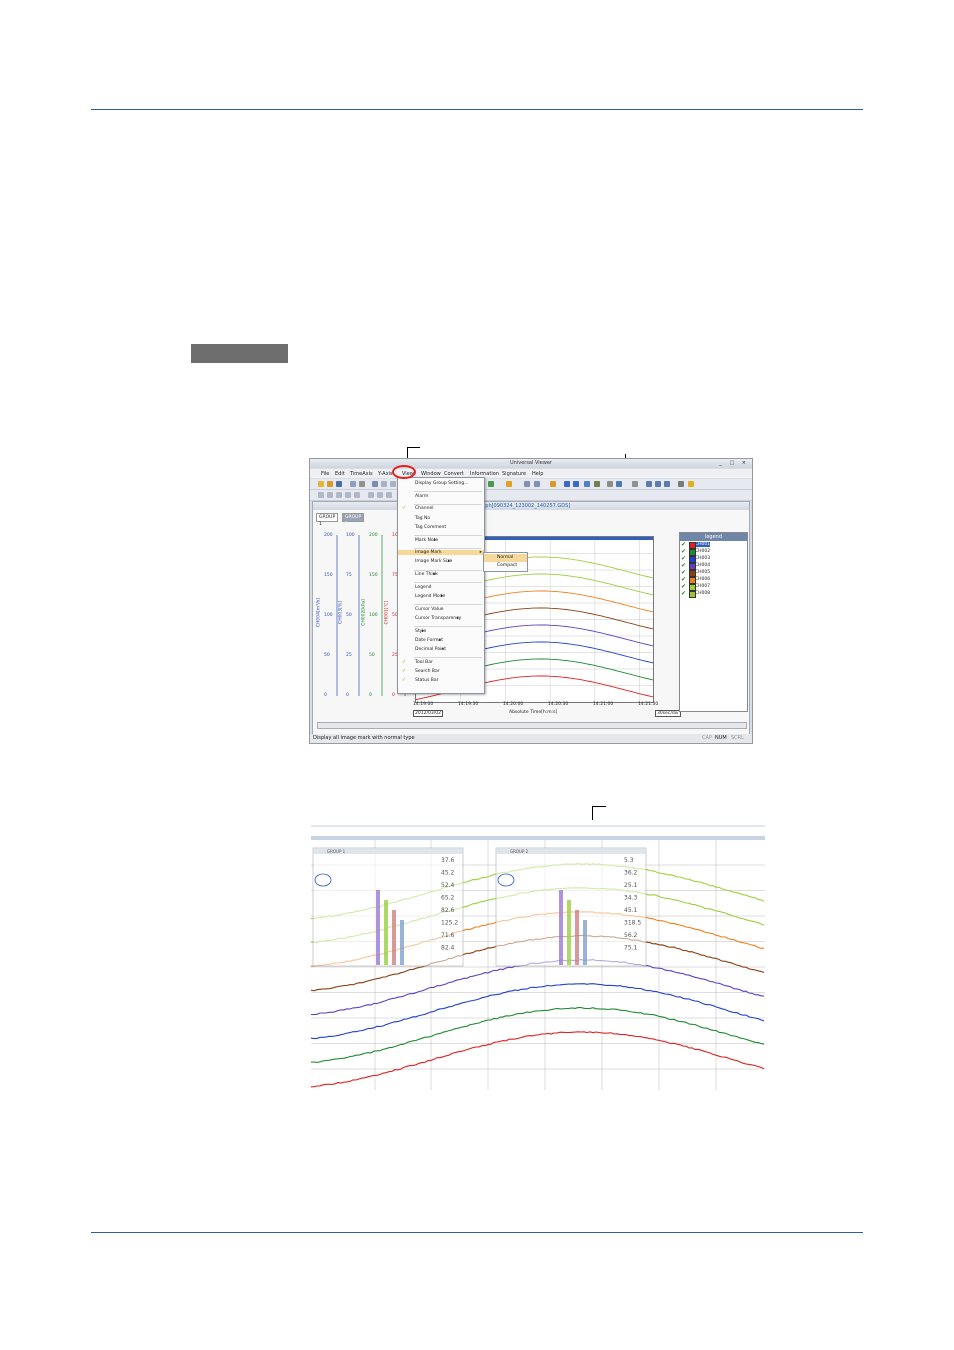 Image resolution: width=954 pixels, height=1350 pixels. I want to click on legend-item: ✔ CH004, so click(713, 565).